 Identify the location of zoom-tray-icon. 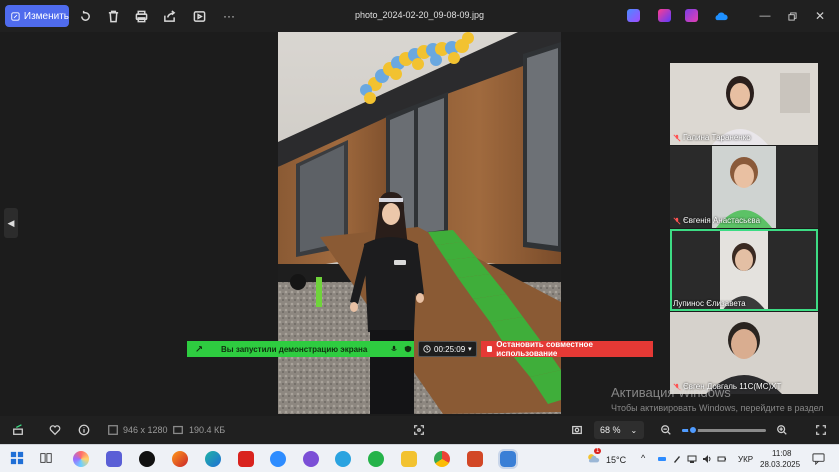
(662, 459).